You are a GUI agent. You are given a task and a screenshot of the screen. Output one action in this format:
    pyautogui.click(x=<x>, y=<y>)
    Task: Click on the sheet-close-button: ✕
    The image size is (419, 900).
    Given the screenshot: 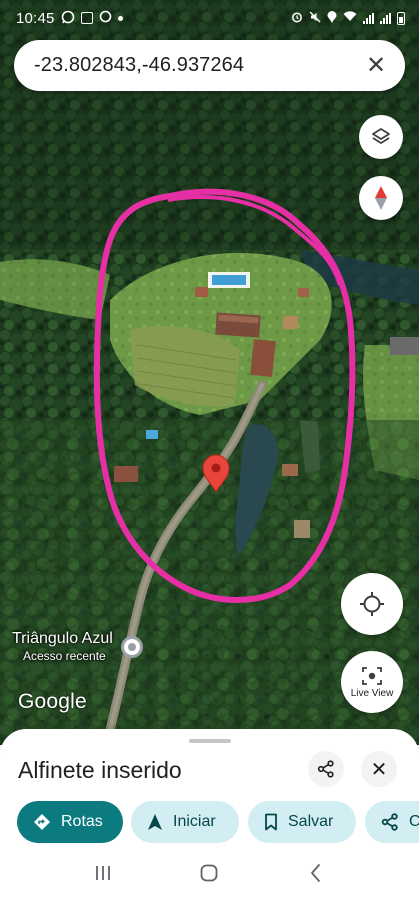 What is the action you would take?
    pyautogui.click(x=379, y=769)
    